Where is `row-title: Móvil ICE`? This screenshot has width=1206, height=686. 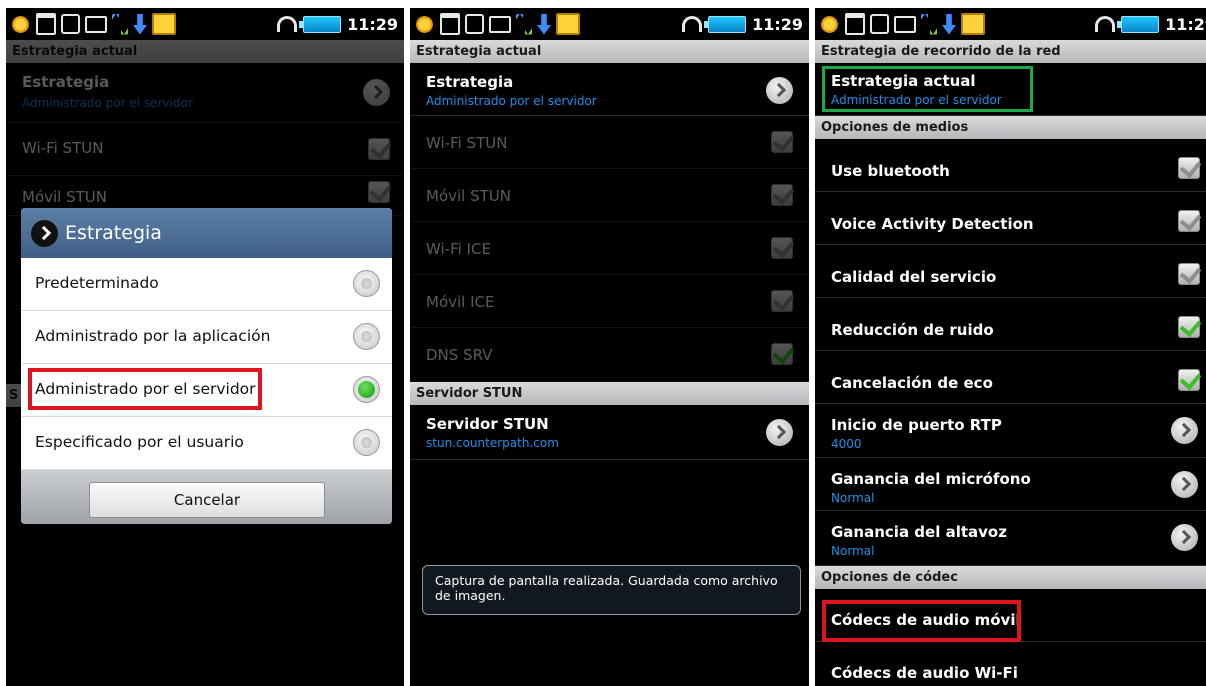
row-title: Móvil ICE is located at coordinates (460, 302).